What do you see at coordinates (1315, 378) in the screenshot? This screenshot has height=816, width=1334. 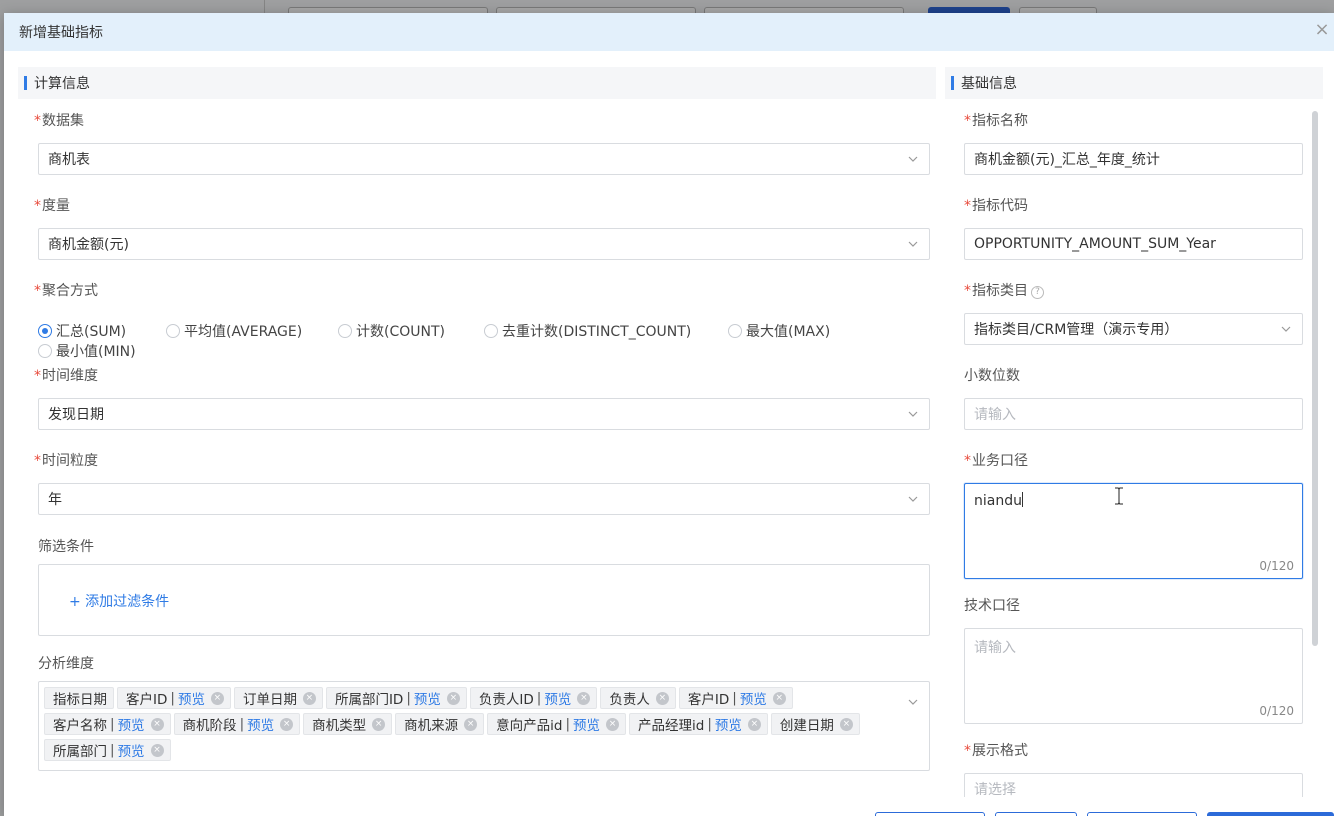 I see `right-panel-scrollbar` at bounding box center [1315, 378].